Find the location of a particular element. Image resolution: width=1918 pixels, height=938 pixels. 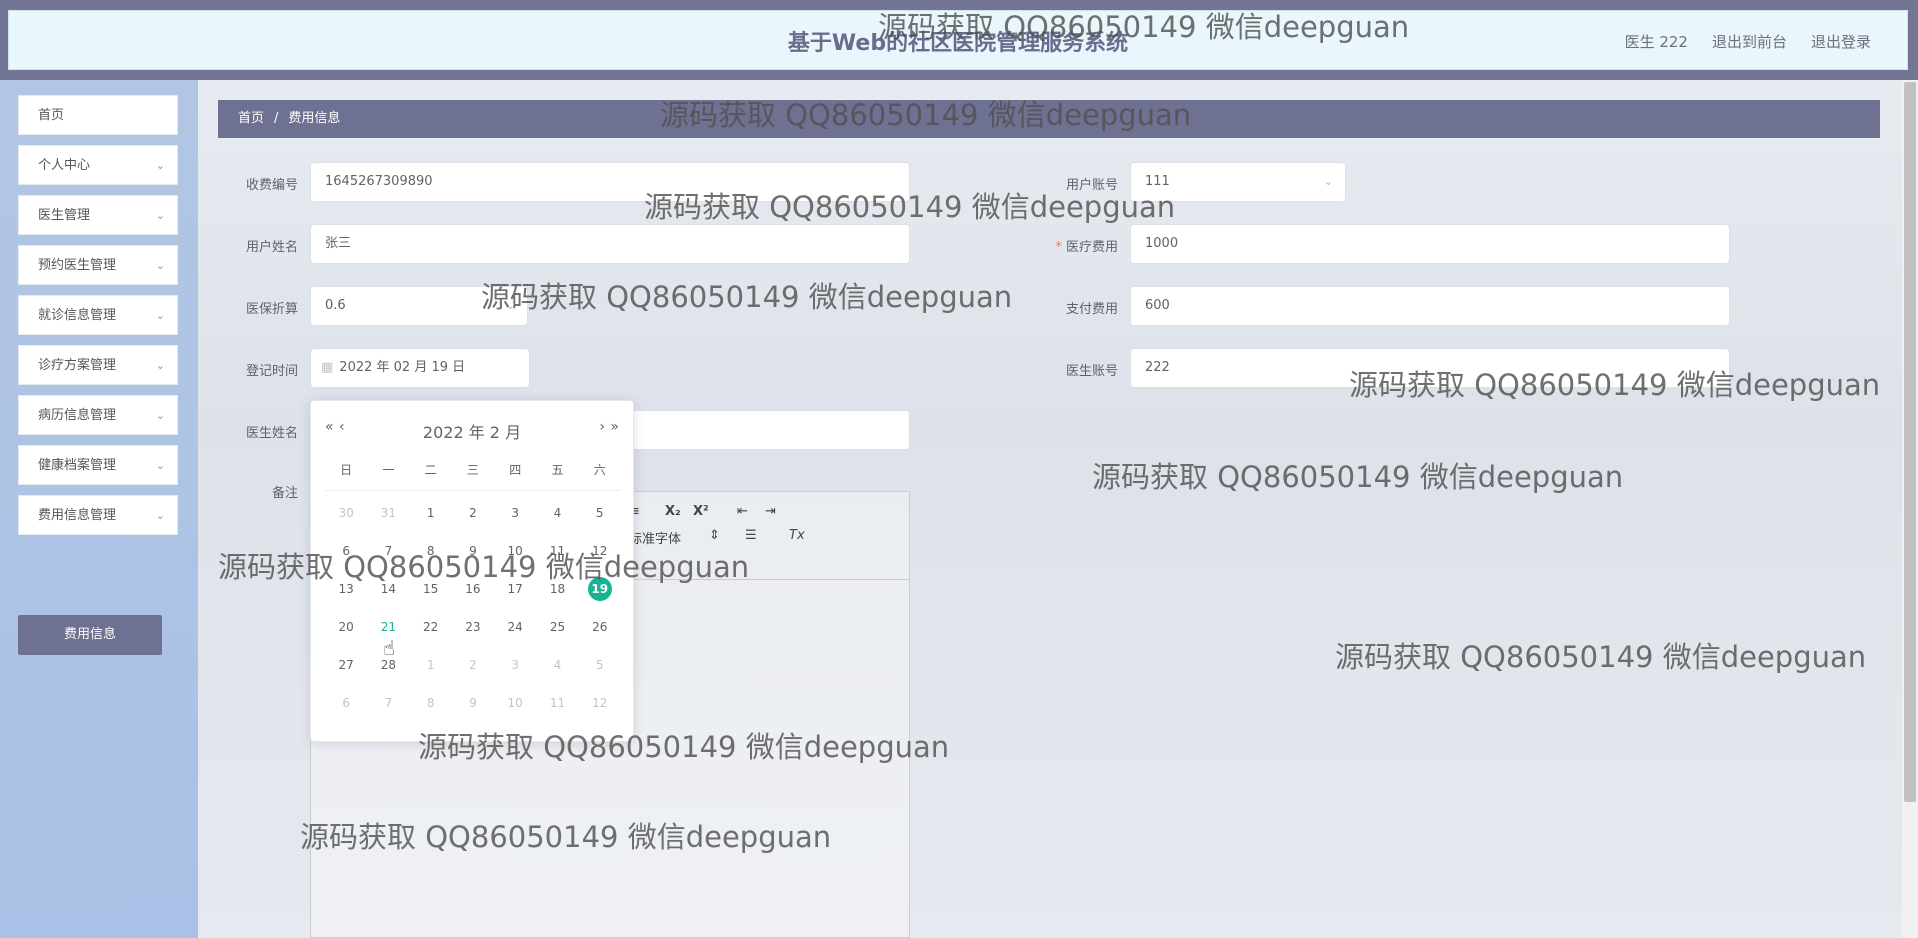

font-family-select: 标准字体 is located at coordinates (655, 537).